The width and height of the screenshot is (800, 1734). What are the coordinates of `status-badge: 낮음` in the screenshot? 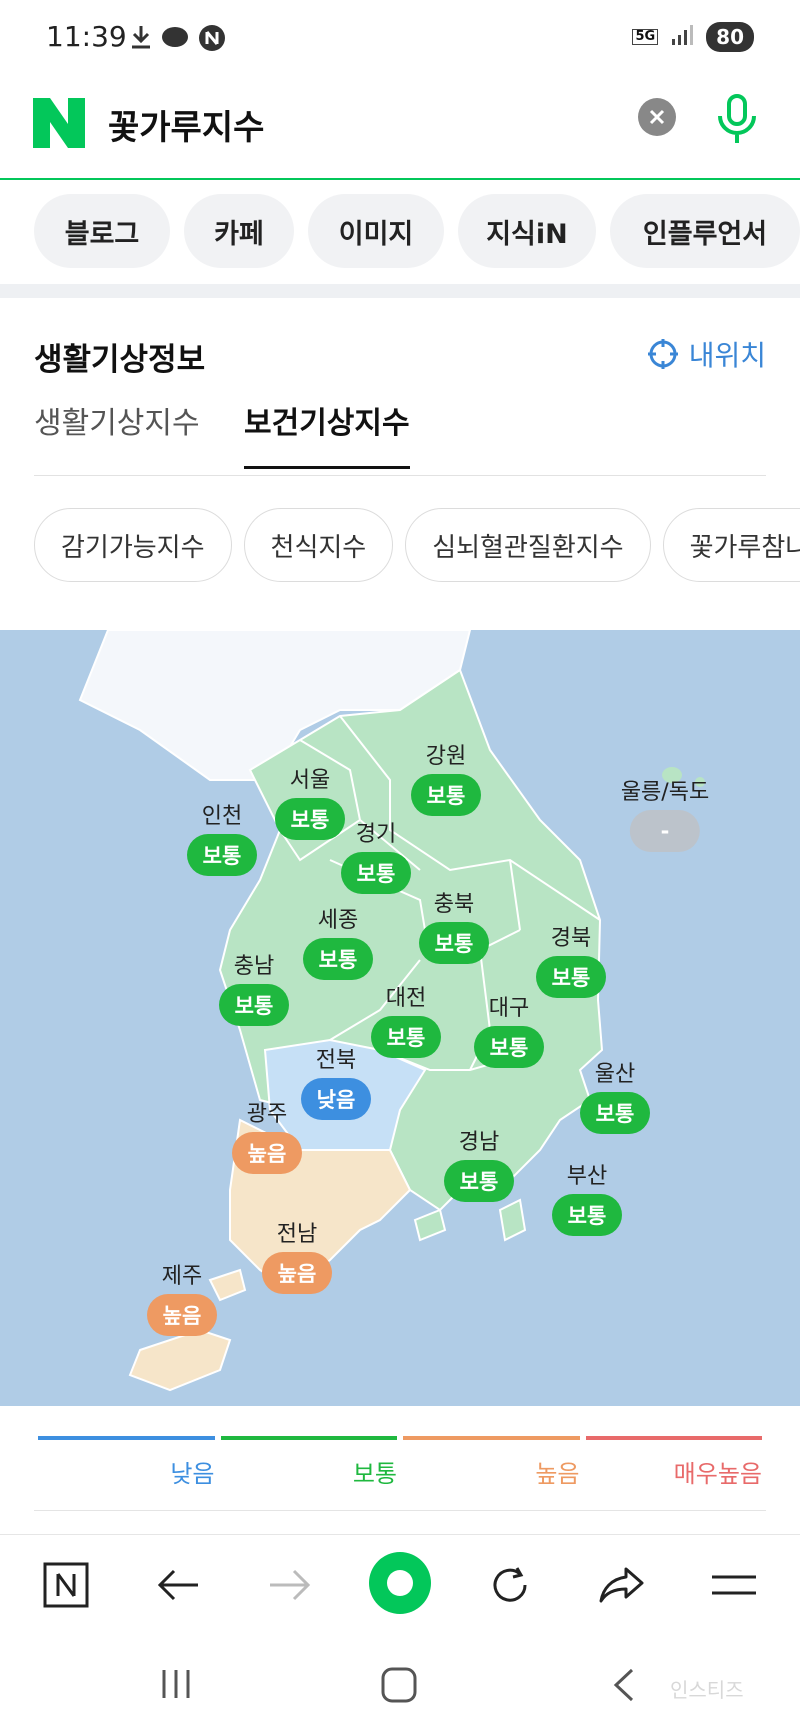 It's located at (336, 1099).